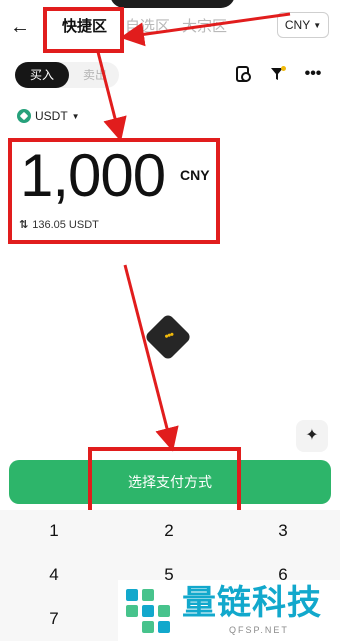  I want to click on tab-bulk-zone: 大宗区, so click(204, 27).